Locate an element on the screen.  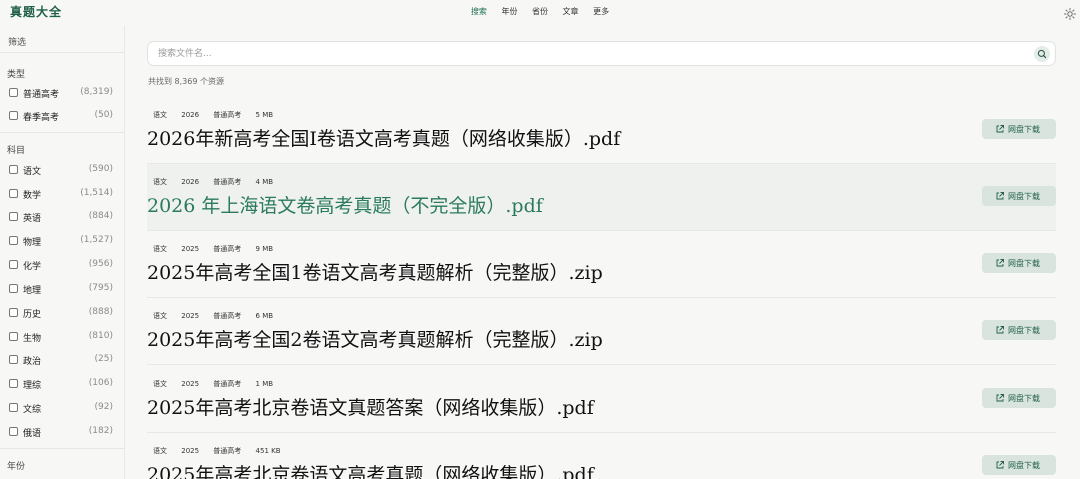
tag-list: 语文 2025 普通高考 6 MB is located at coordinates (219, 316).